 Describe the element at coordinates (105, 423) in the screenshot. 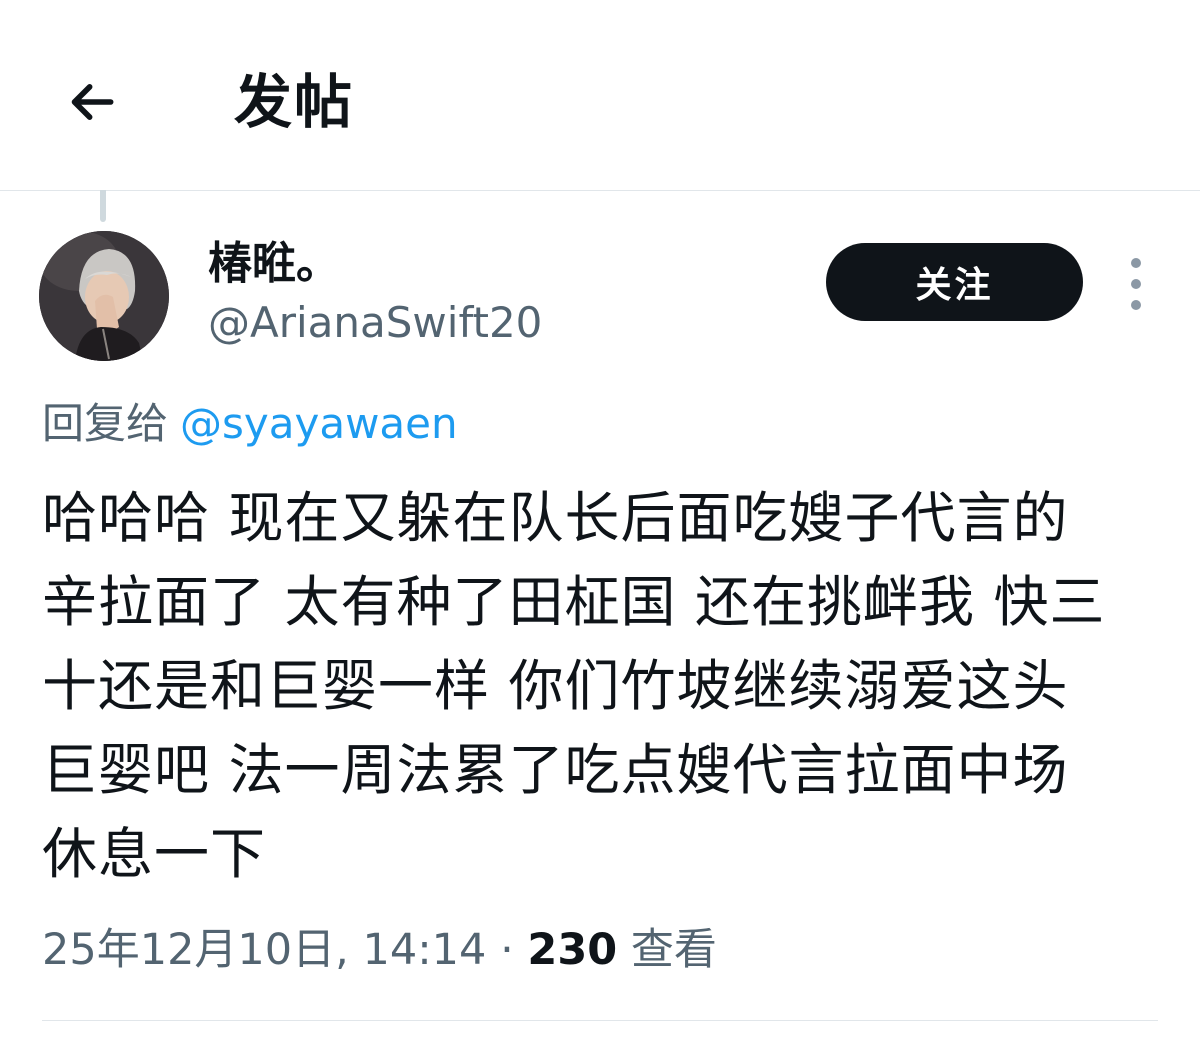

I see `reply-prefix: 回复给` at that location.